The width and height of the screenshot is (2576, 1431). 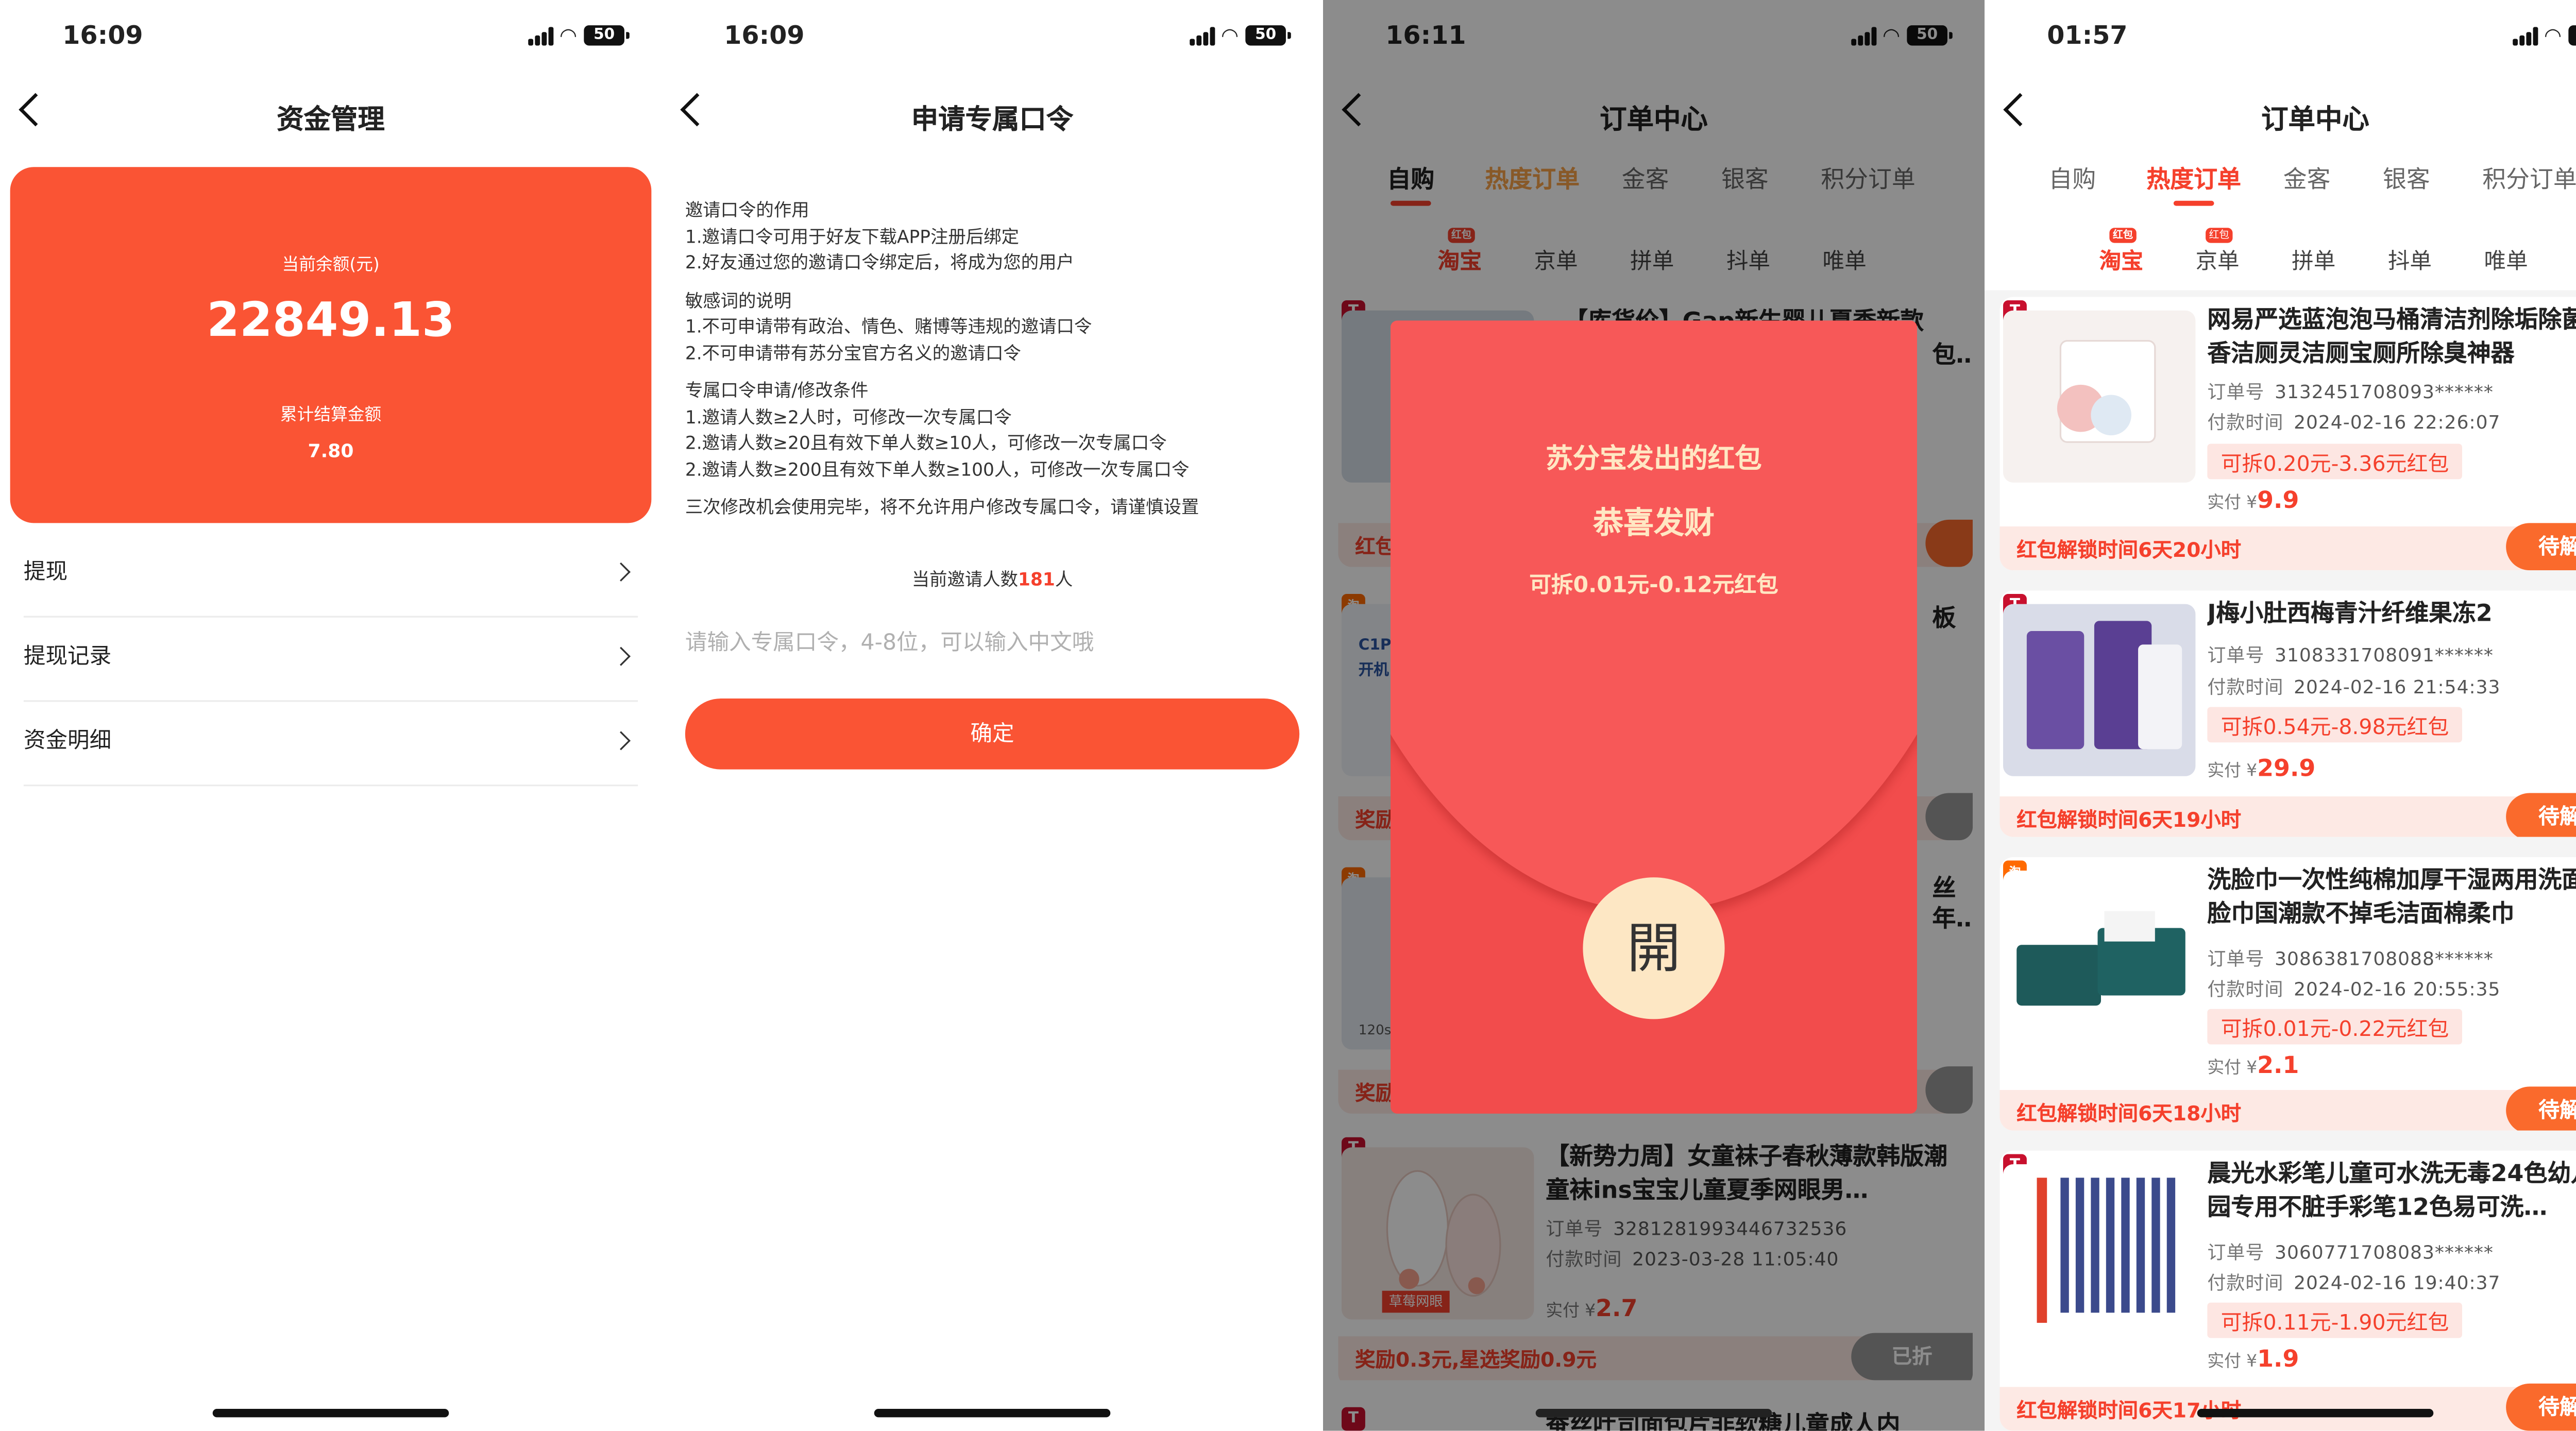 I want to click on payment-time: 付款时间 2024-02-16 21:54:33, so click(x=2353, y=686).